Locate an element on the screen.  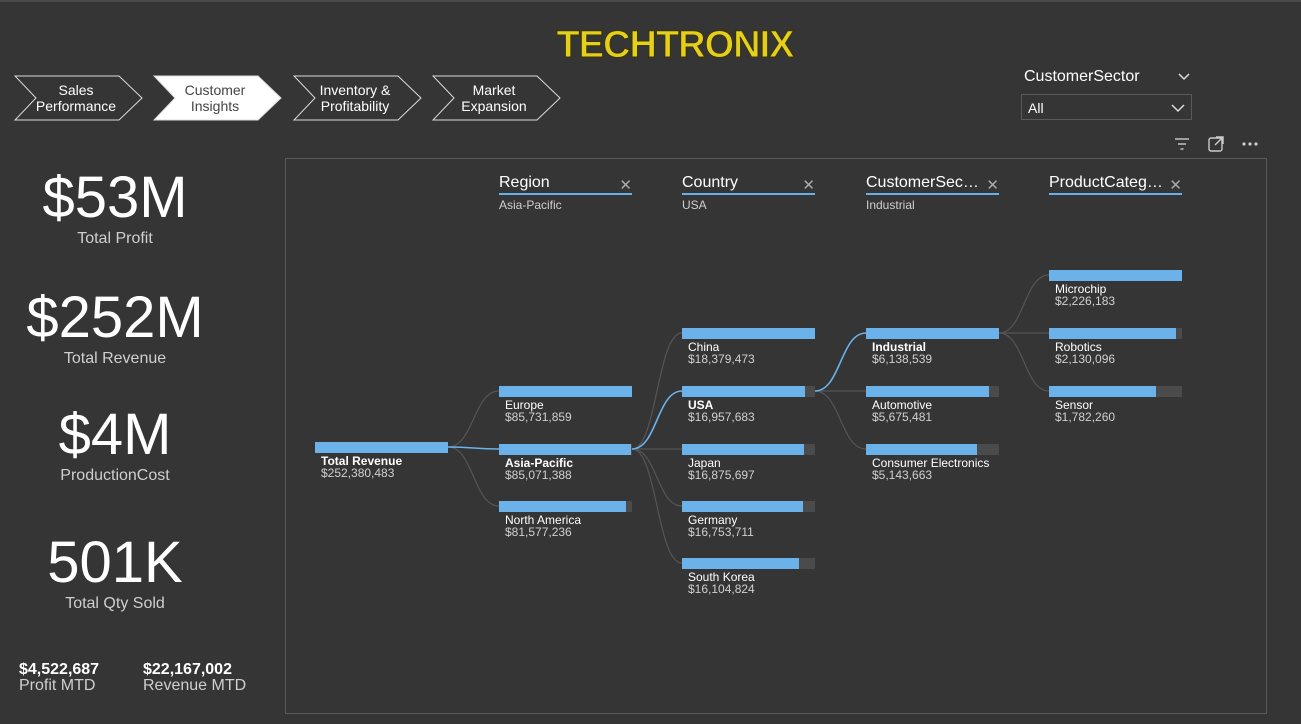
node-amount: $16,104,824 is located at coordinates (721, 589).